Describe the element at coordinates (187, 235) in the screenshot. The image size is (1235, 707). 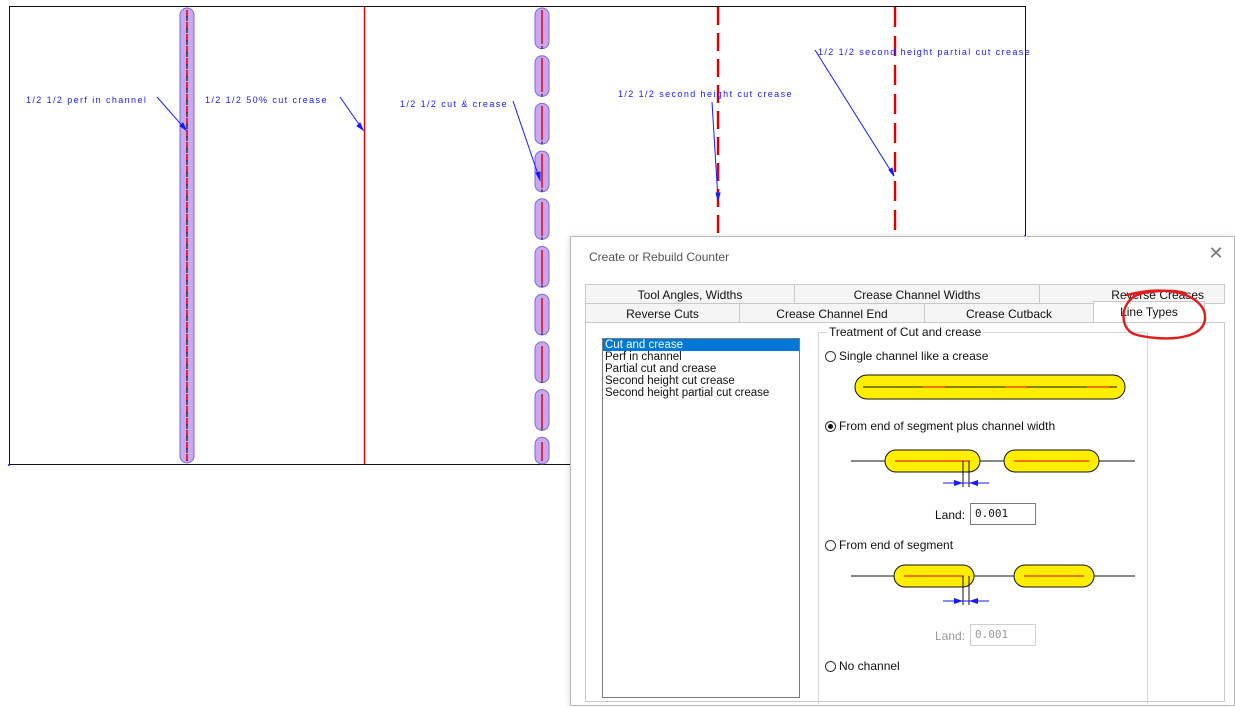
I see `perf-in-channel-line` at that location.